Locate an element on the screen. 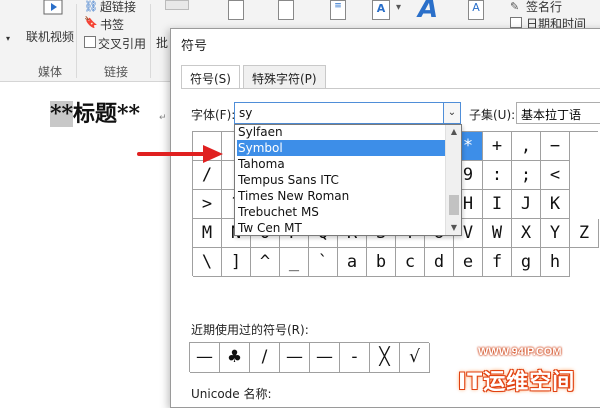 This screenshot has height=408, width=600. hyperlink-button: 超链接 is located at coordinates (118, 7).